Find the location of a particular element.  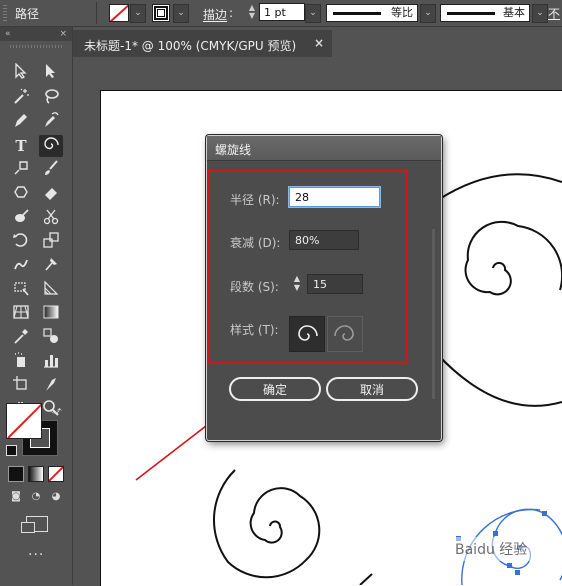

dialog-scrollbar is located at coordinates (433, 314).